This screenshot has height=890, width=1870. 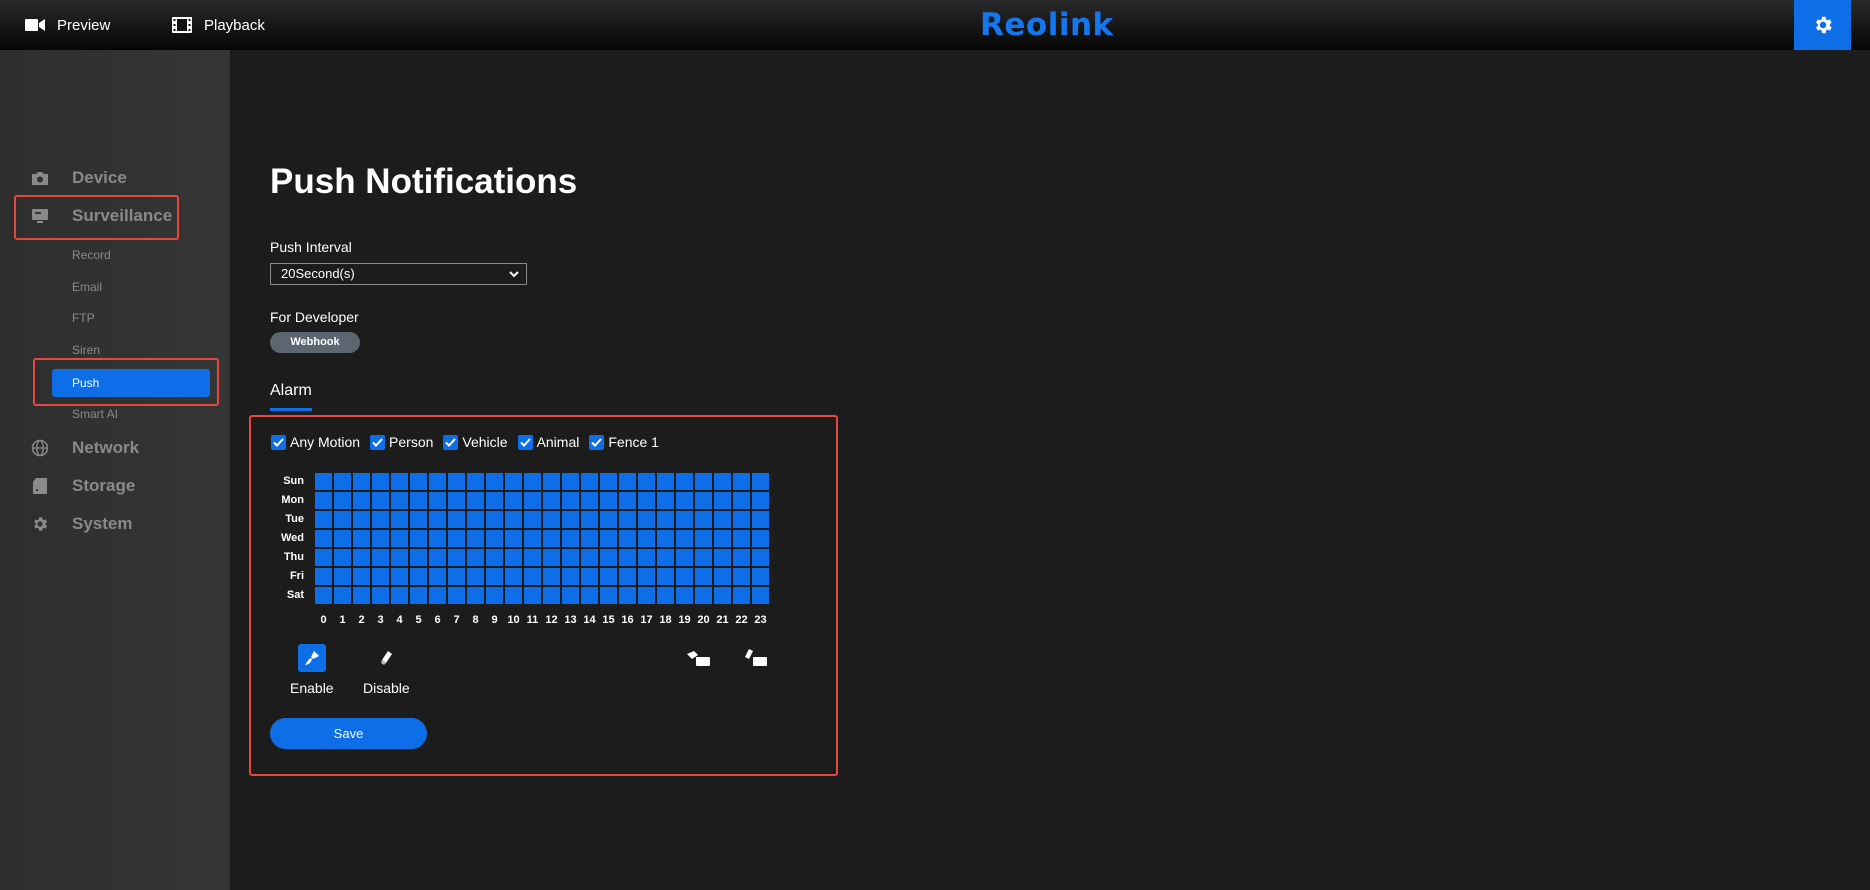 I want to click on sidebar-item-system: System, so click(x=81, y=524).